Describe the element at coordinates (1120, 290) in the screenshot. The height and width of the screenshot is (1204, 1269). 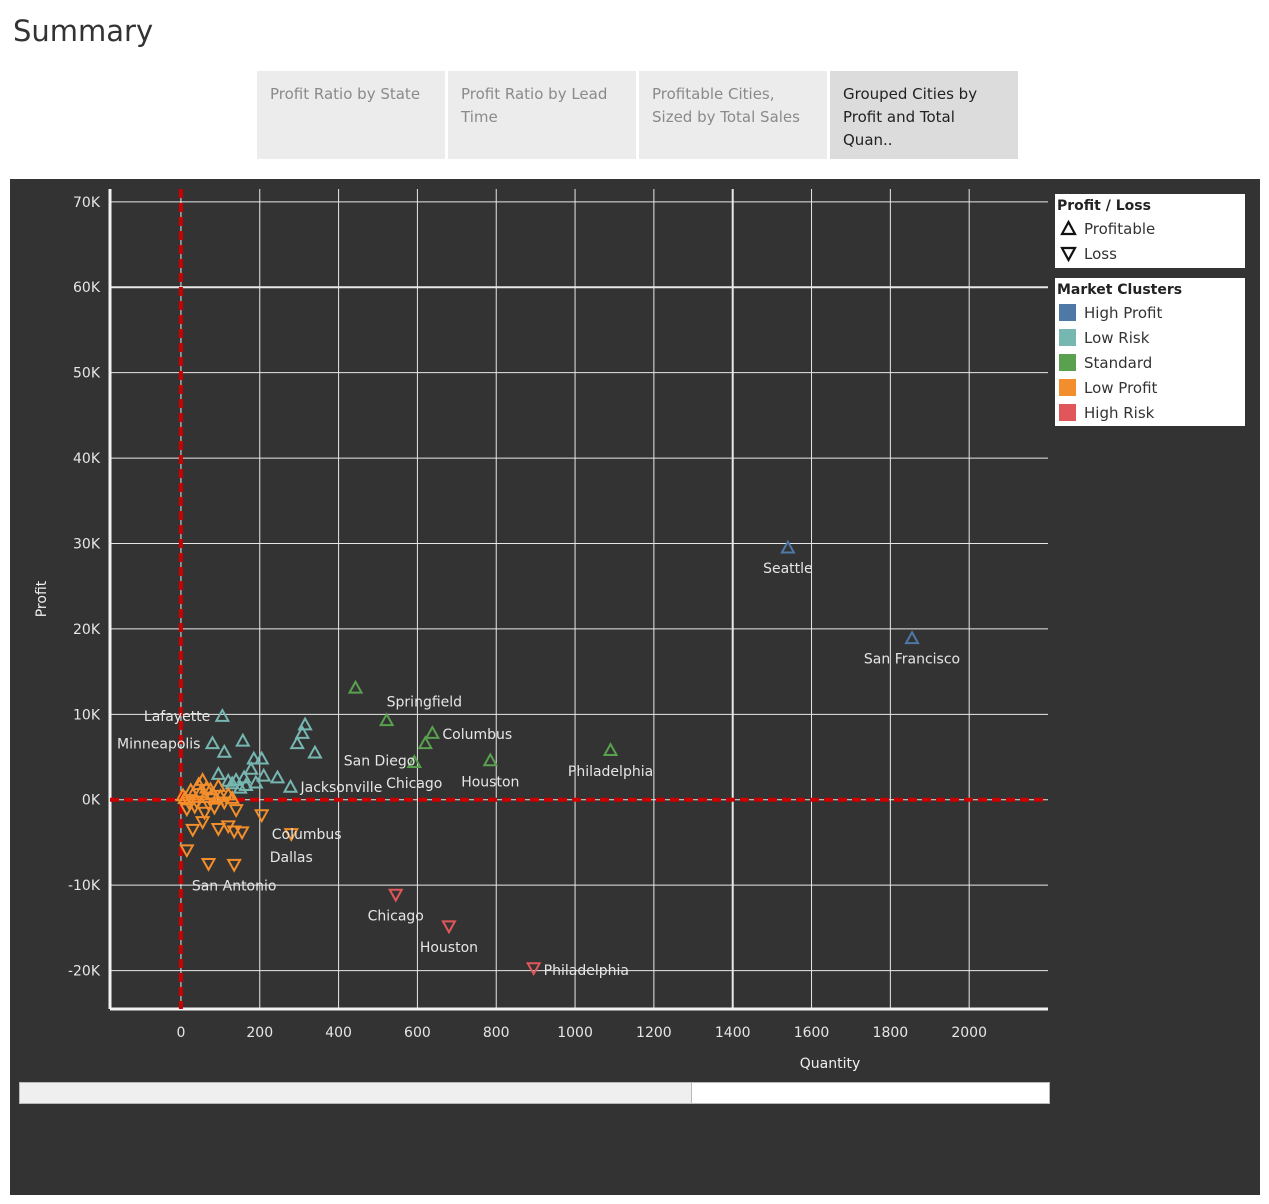
I see `legend-title: Market Clusters` at that location.